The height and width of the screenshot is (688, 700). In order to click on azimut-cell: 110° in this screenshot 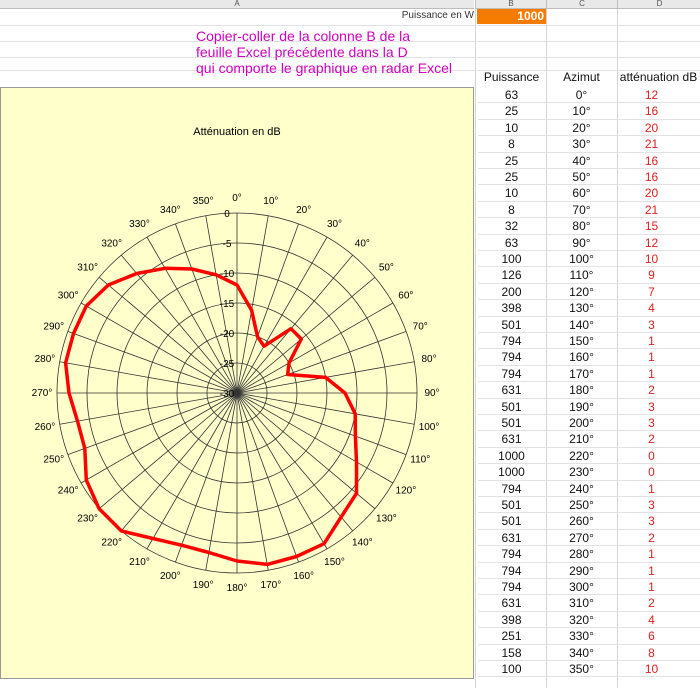, I will do `click(581, 275)`.